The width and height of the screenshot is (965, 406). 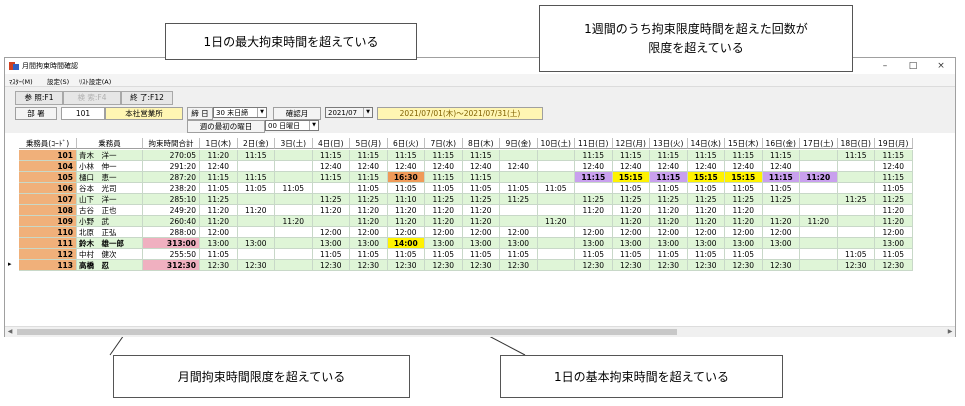 I want to click on minimize-button: –, so click(x=885, y=66).